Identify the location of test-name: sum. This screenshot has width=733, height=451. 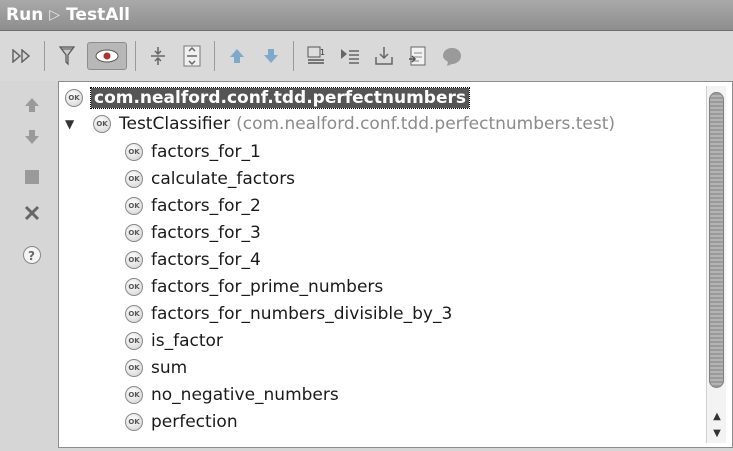
(169, 368).